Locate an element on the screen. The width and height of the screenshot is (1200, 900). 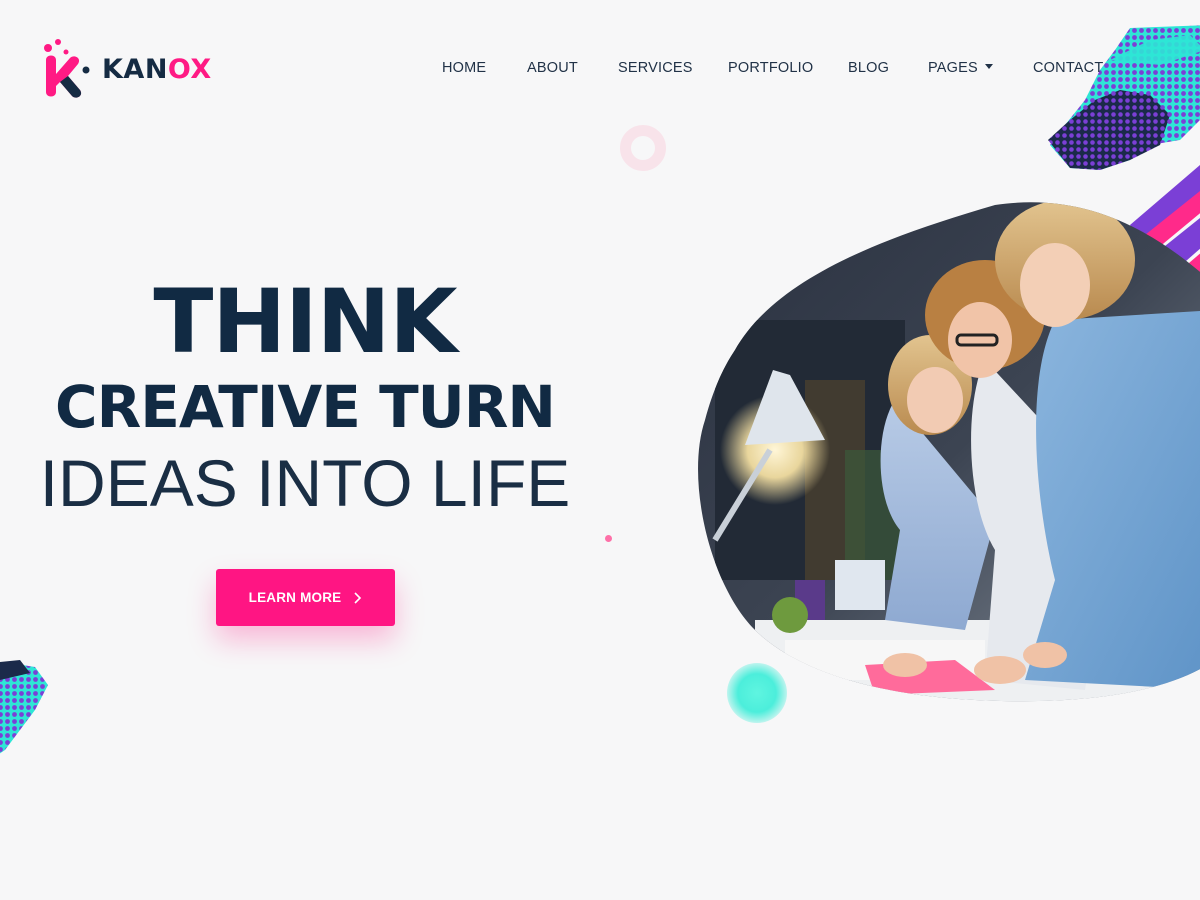
nav-services: SERVICES is located at coordinates (655, 68).